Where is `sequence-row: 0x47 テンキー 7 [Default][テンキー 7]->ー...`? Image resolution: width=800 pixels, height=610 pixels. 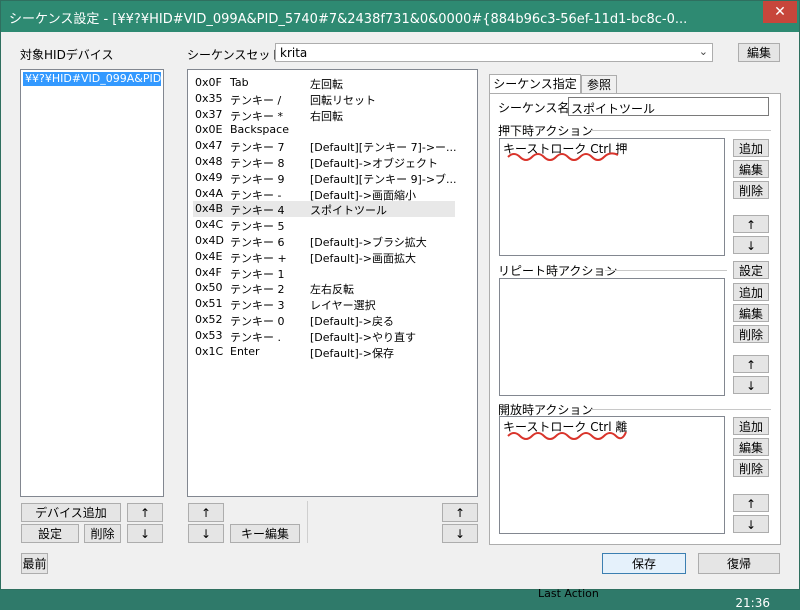
sequence-row: 0x47 テンキー 7 [Default][テンキー 7]->ー... is located at coordinates (325, 146).